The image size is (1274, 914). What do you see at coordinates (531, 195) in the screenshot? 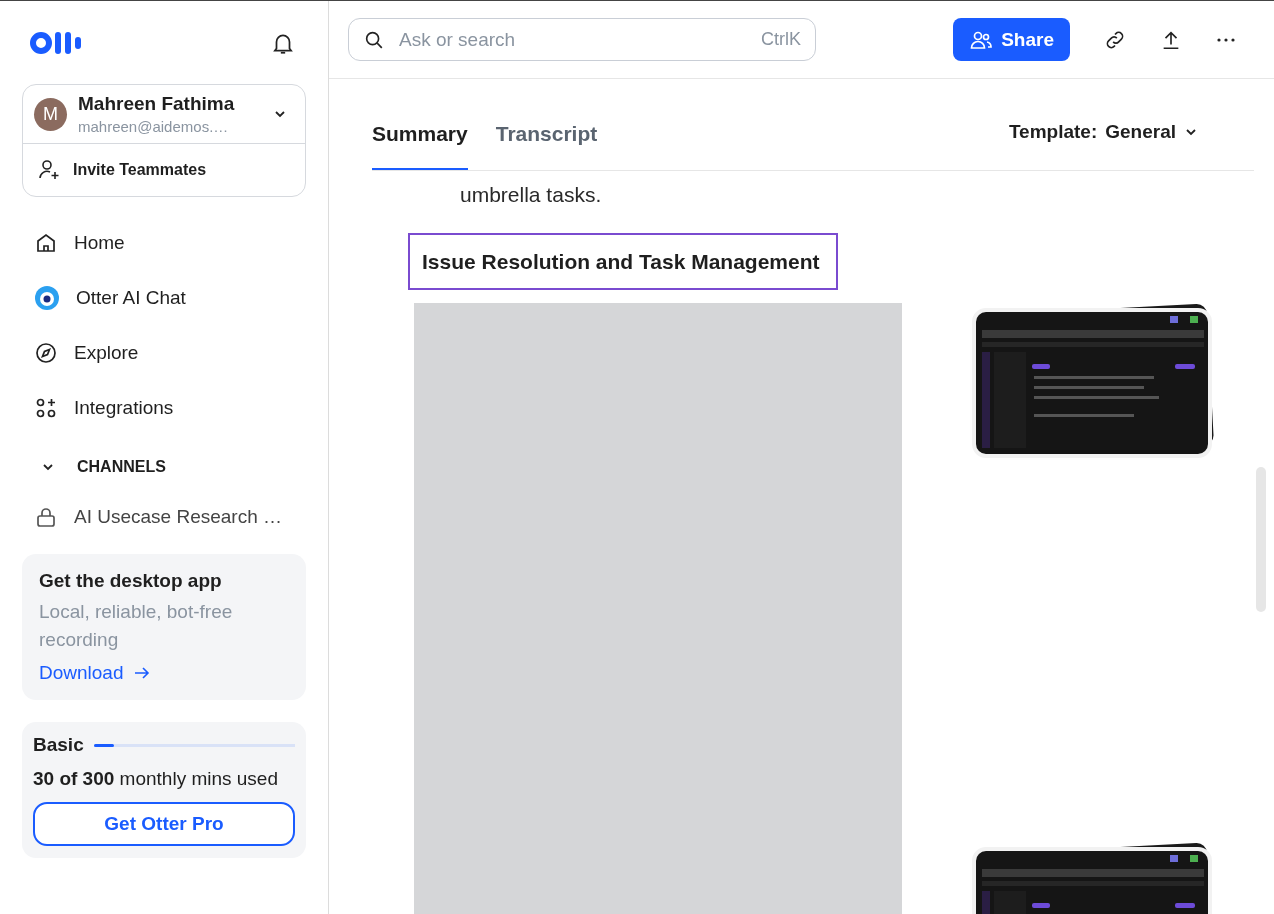
I see `summary-text: umbrella tasks.` at bounding box center [531, 195].